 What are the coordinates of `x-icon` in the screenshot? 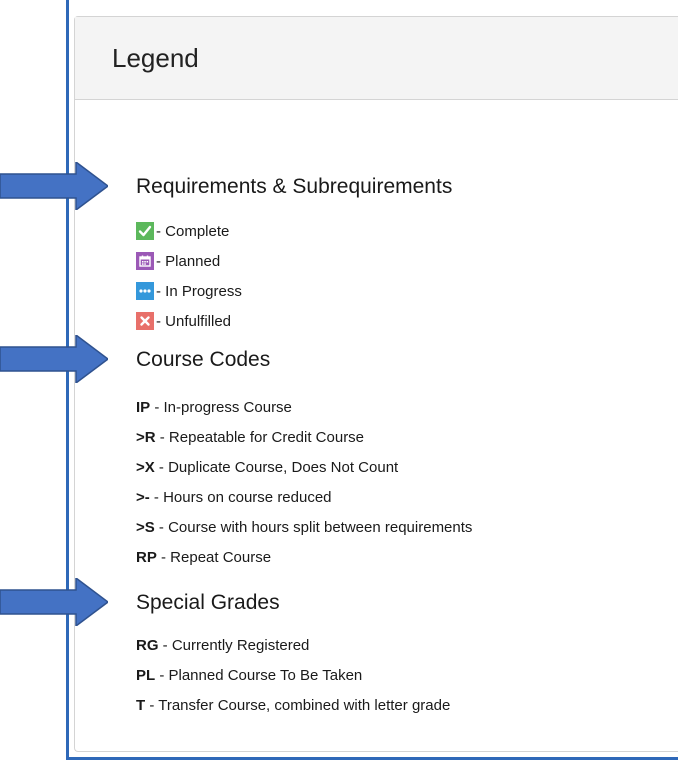 It's located at (145, 321).